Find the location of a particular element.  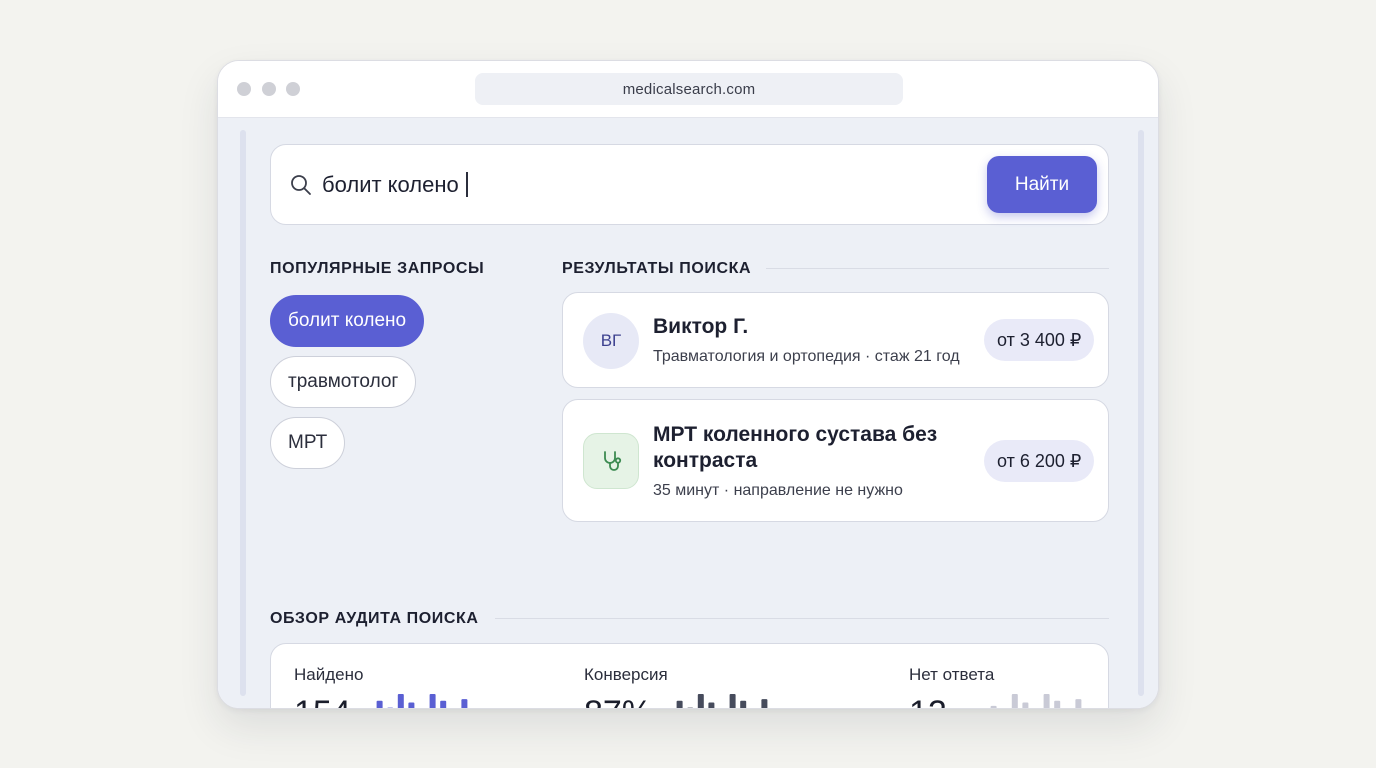

result-title-line: контраста is located at coordinates (705, 460).